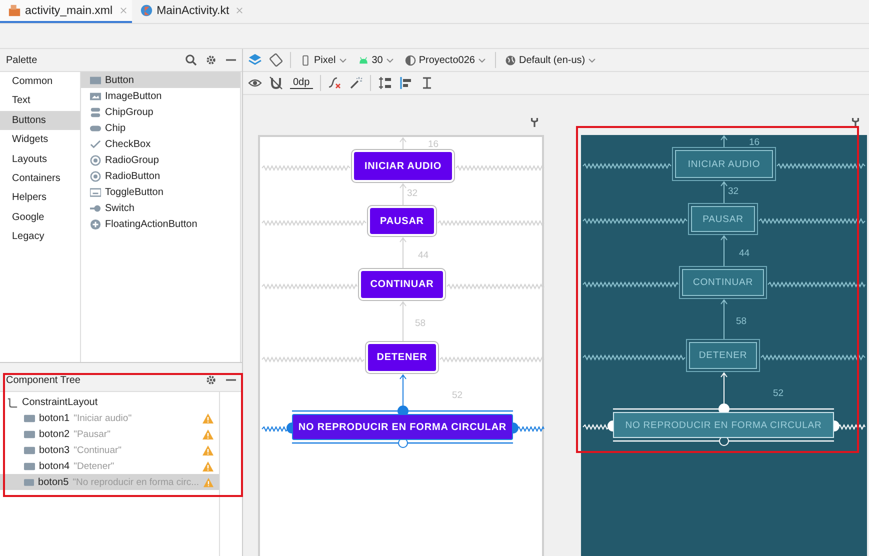  I want to click on palette-category: Layouts, so click(40, 159).